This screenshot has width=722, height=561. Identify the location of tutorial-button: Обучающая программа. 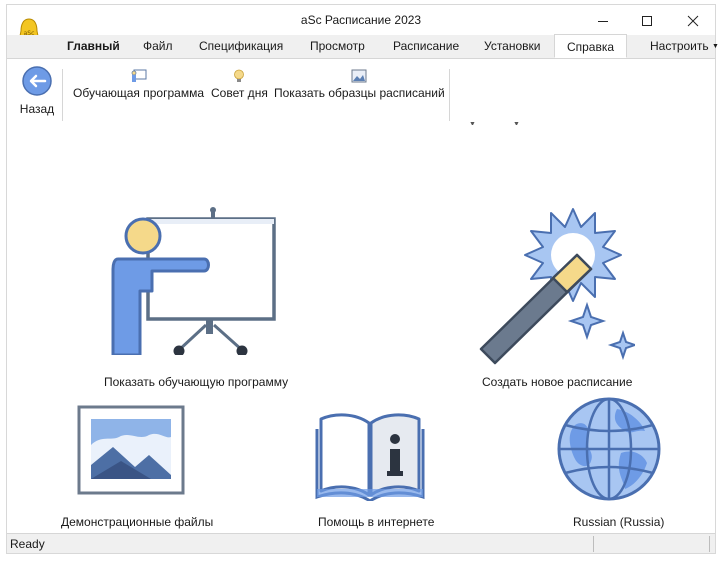
(138, 84).